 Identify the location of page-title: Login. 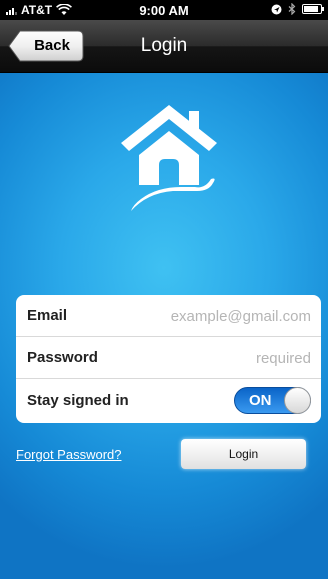
(164, 45).